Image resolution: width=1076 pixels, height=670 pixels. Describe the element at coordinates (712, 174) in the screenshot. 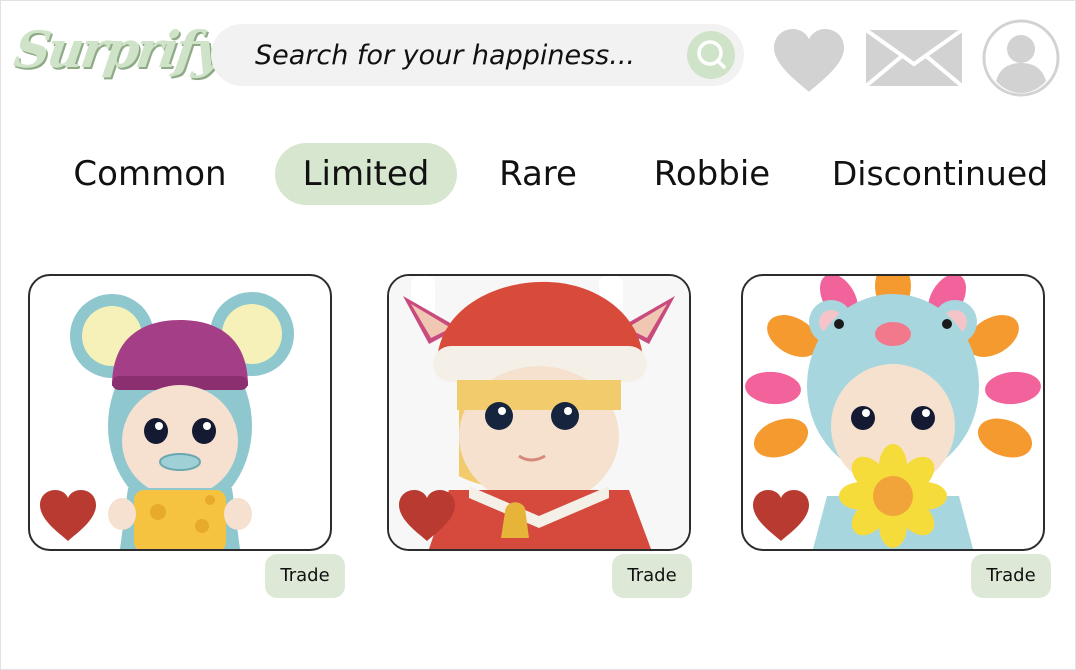

I see `tab-robbie: Robbie` at that location.